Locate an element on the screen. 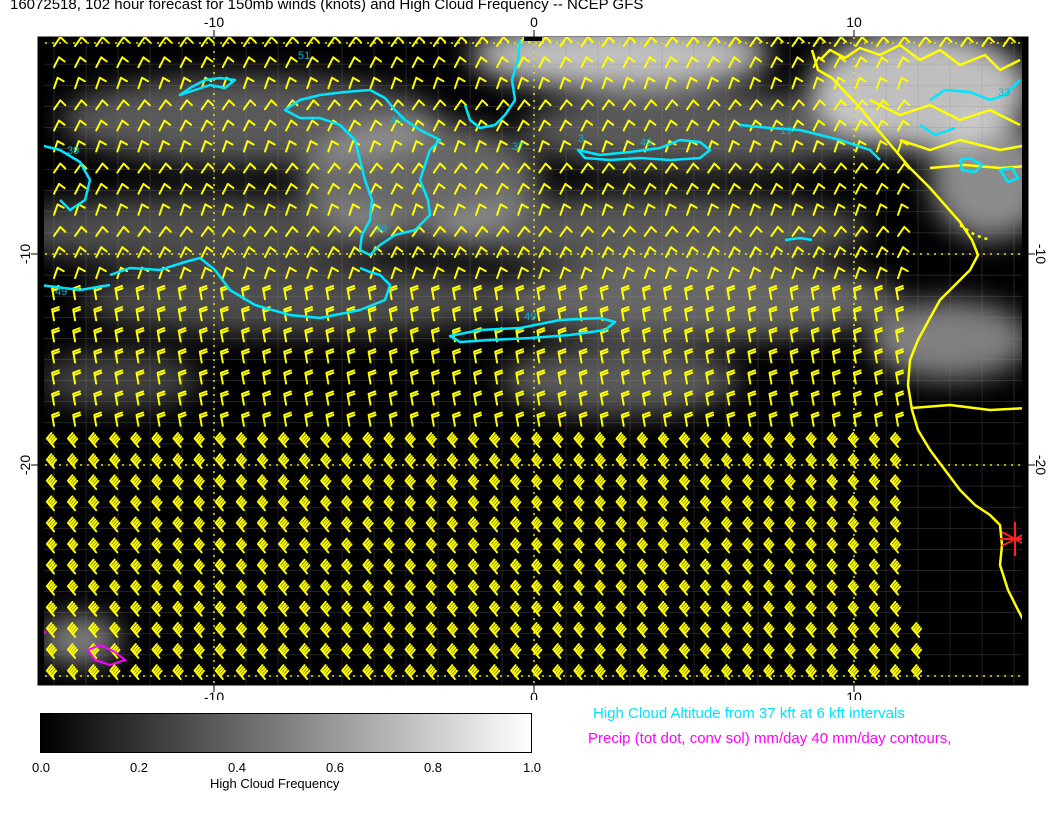 This screenshot has width=1056, height=816. contour-label: 51 is located at coordinates (304, 56).